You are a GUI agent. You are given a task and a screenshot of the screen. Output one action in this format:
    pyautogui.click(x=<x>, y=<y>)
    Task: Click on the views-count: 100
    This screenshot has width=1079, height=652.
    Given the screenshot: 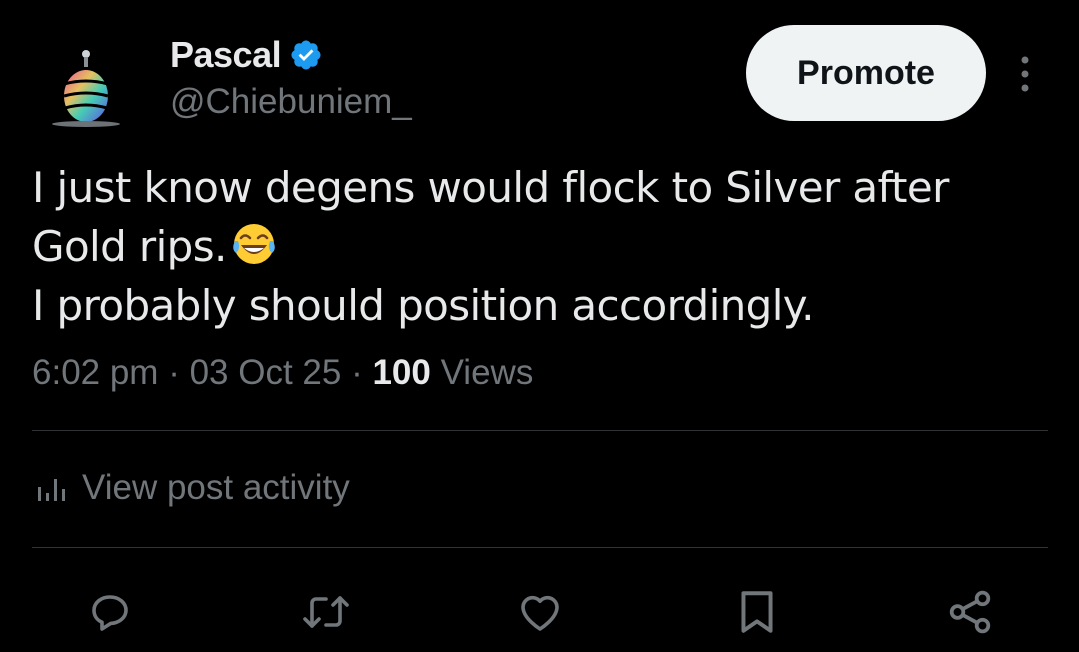 What is the action you would take?
    pyautogui.click(x=401, y=372)
    